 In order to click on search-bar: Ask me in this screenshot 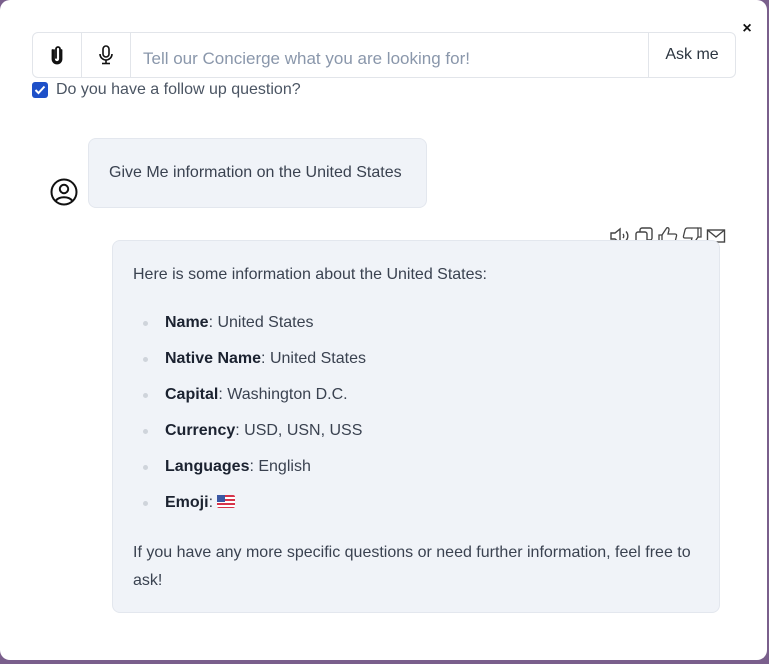, I will do `click(384, 55)`.